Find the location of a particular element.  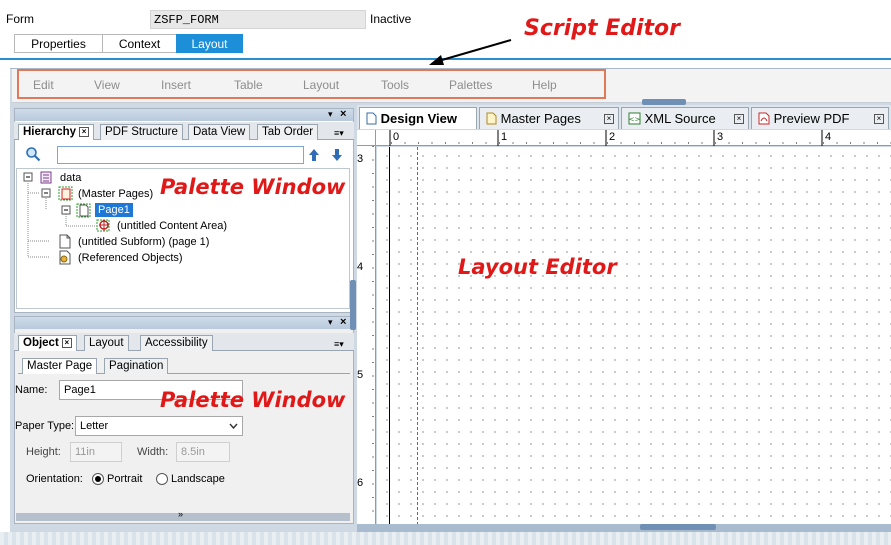

tab-properties: Properties is located at coordinates (58, 43).